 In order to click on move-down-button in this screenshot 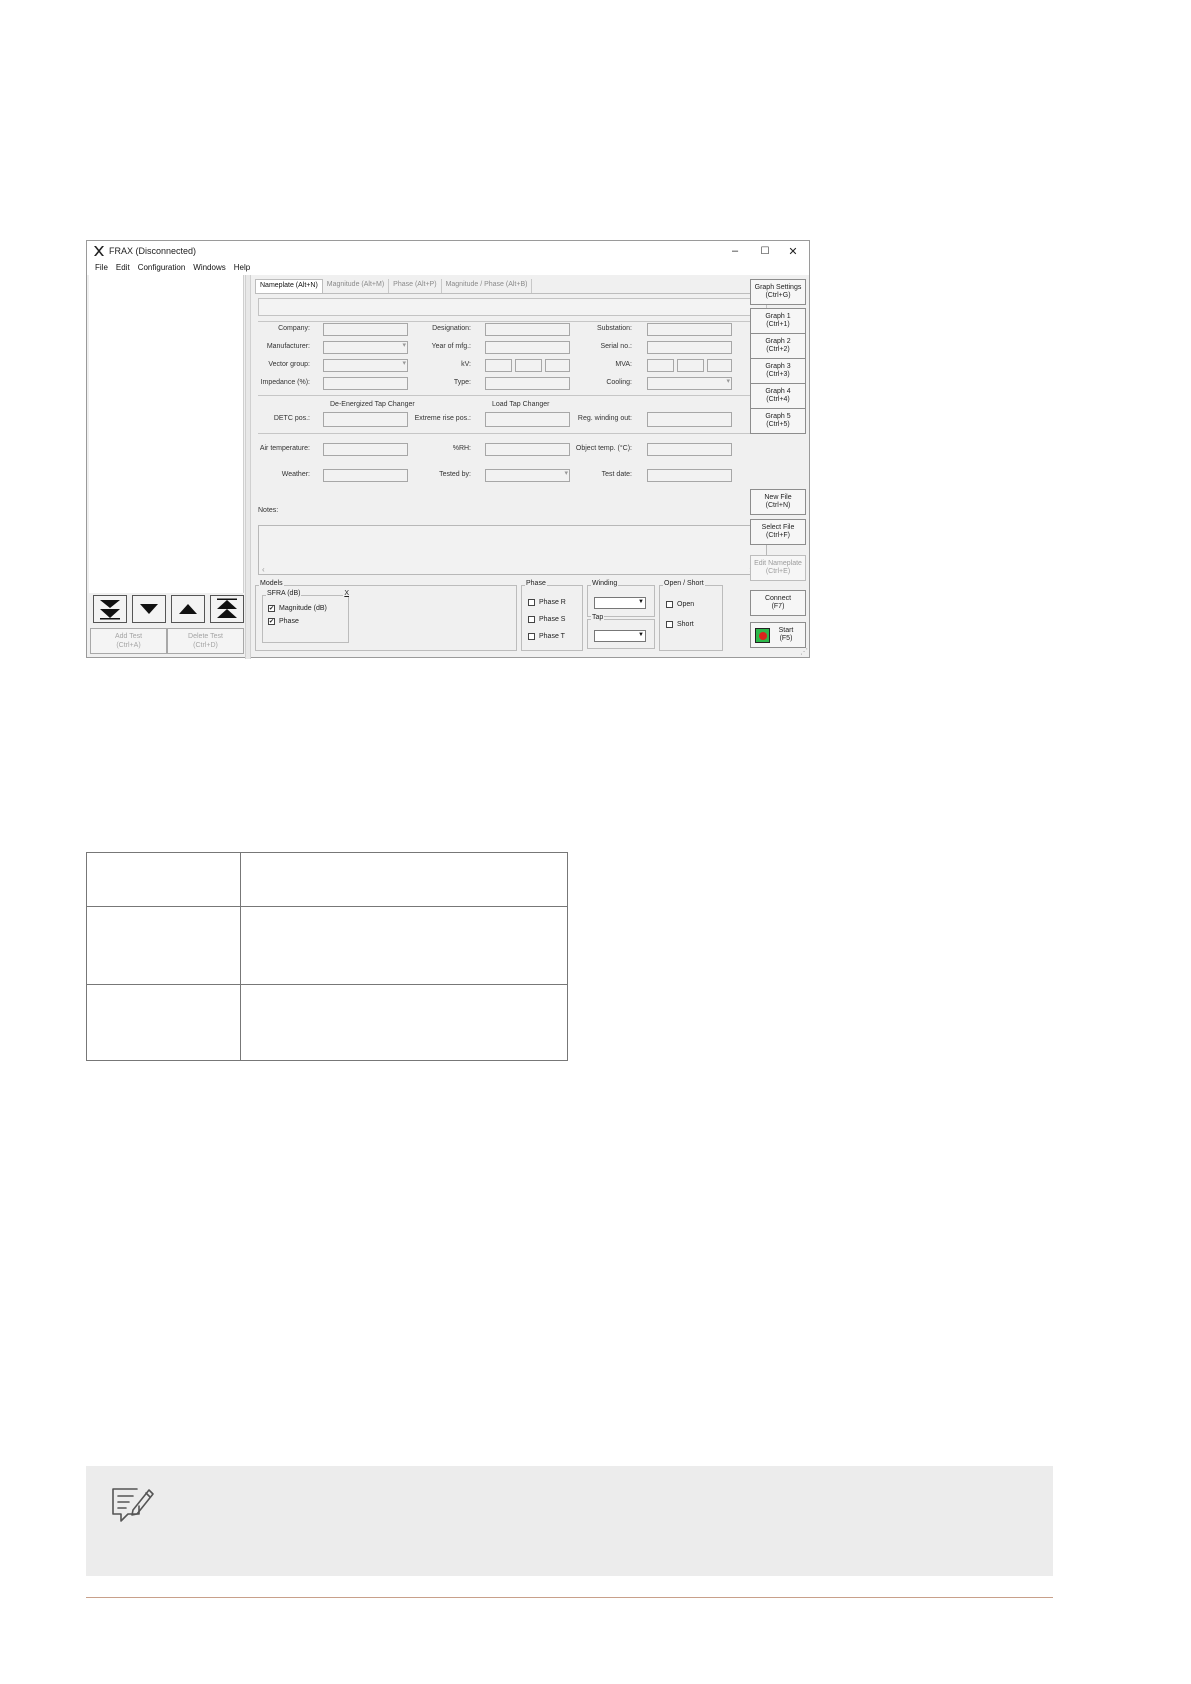, I will do `click(149, 609)`.